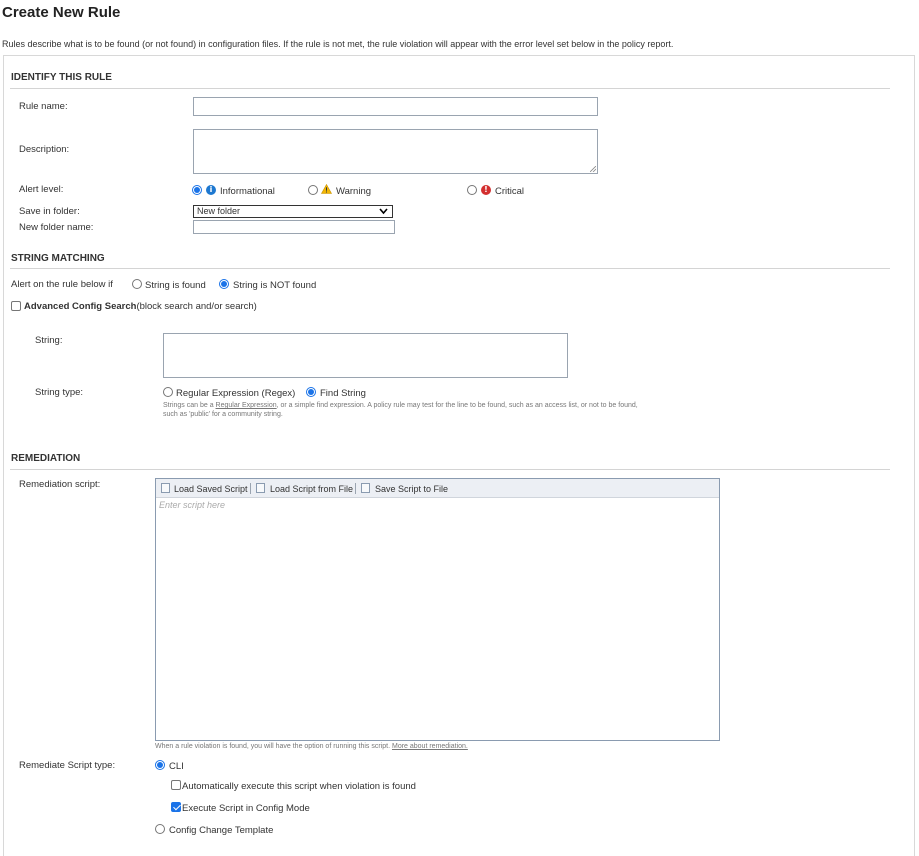  I want to click on help-text: such as 'public' for a community string., so click(223, 414).